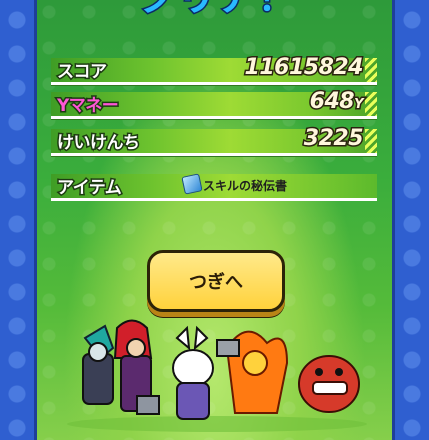 The height and width of the screenshot is (440, 429). Describe the element at coordinates (304, 68) in the screenshot. I see `score-value: 11615824` at that location.